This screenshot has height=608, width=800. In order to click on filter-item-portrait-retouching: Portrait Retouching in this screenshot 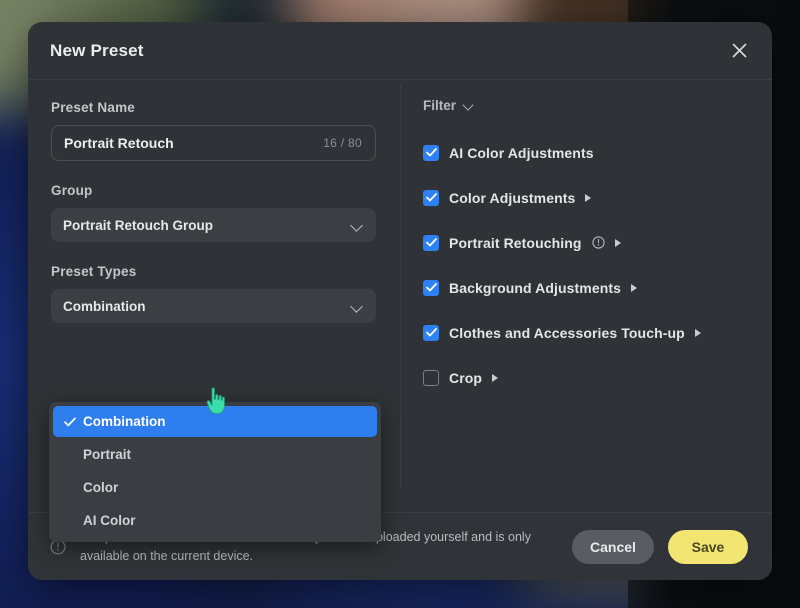, I will do `click(586, 242)`.